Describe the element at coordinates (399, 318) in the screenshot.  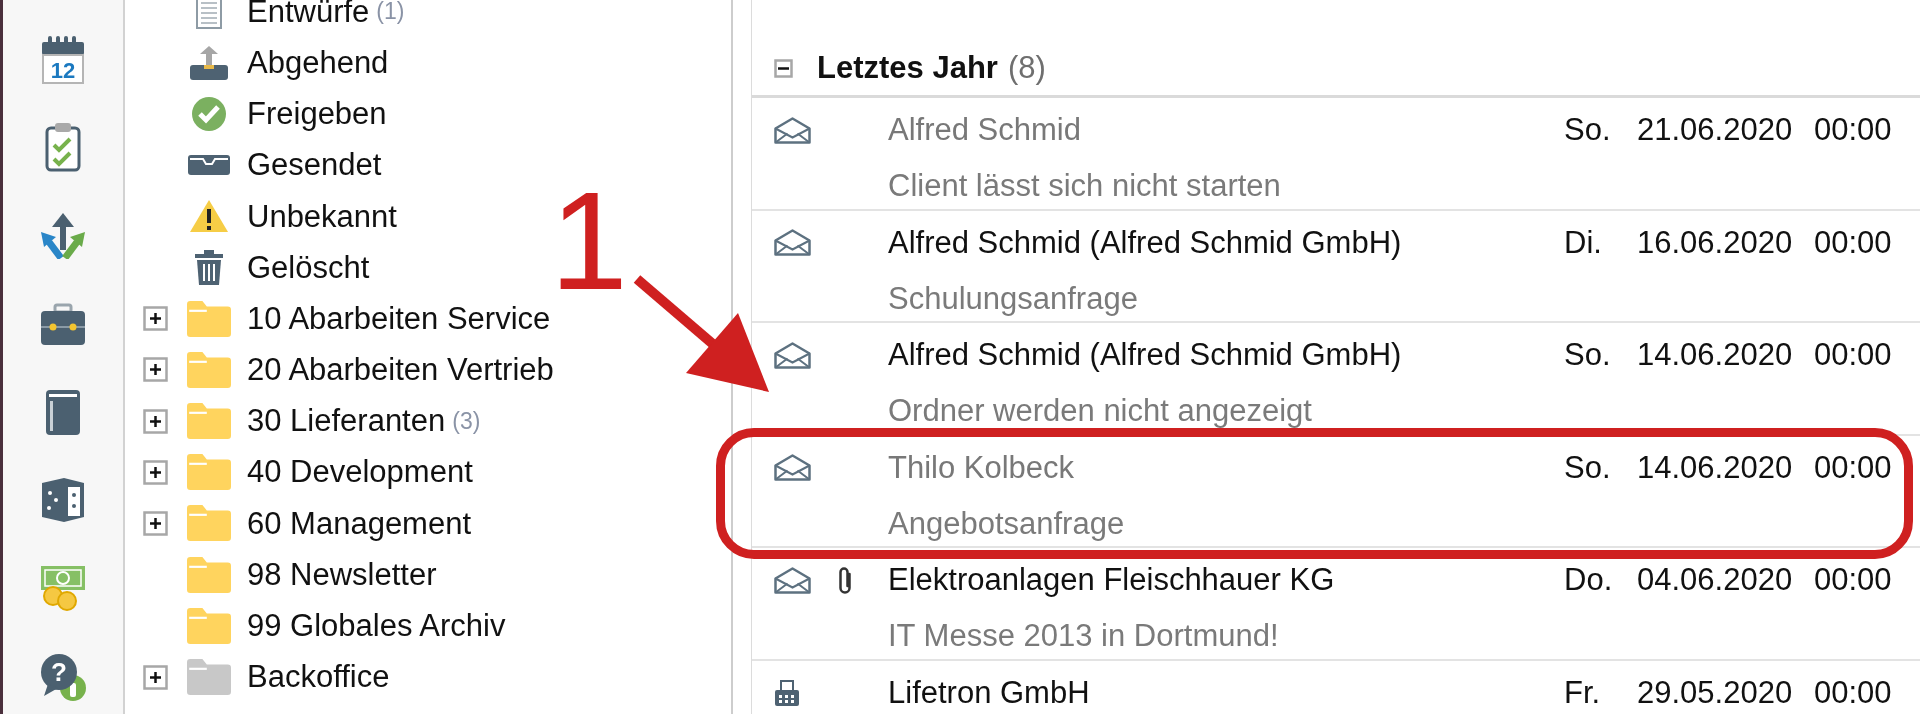
I see `folder-name: 10 Abarbeiten Service` at that location.